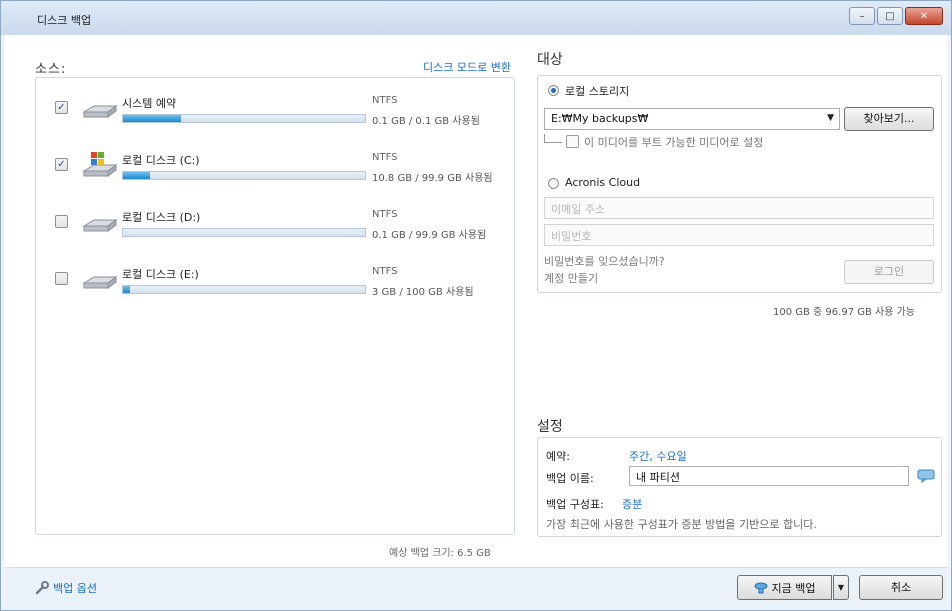 The height and width of the screenshot is (611, 952). I want to click on maximize-button: □, so click(890, 16).